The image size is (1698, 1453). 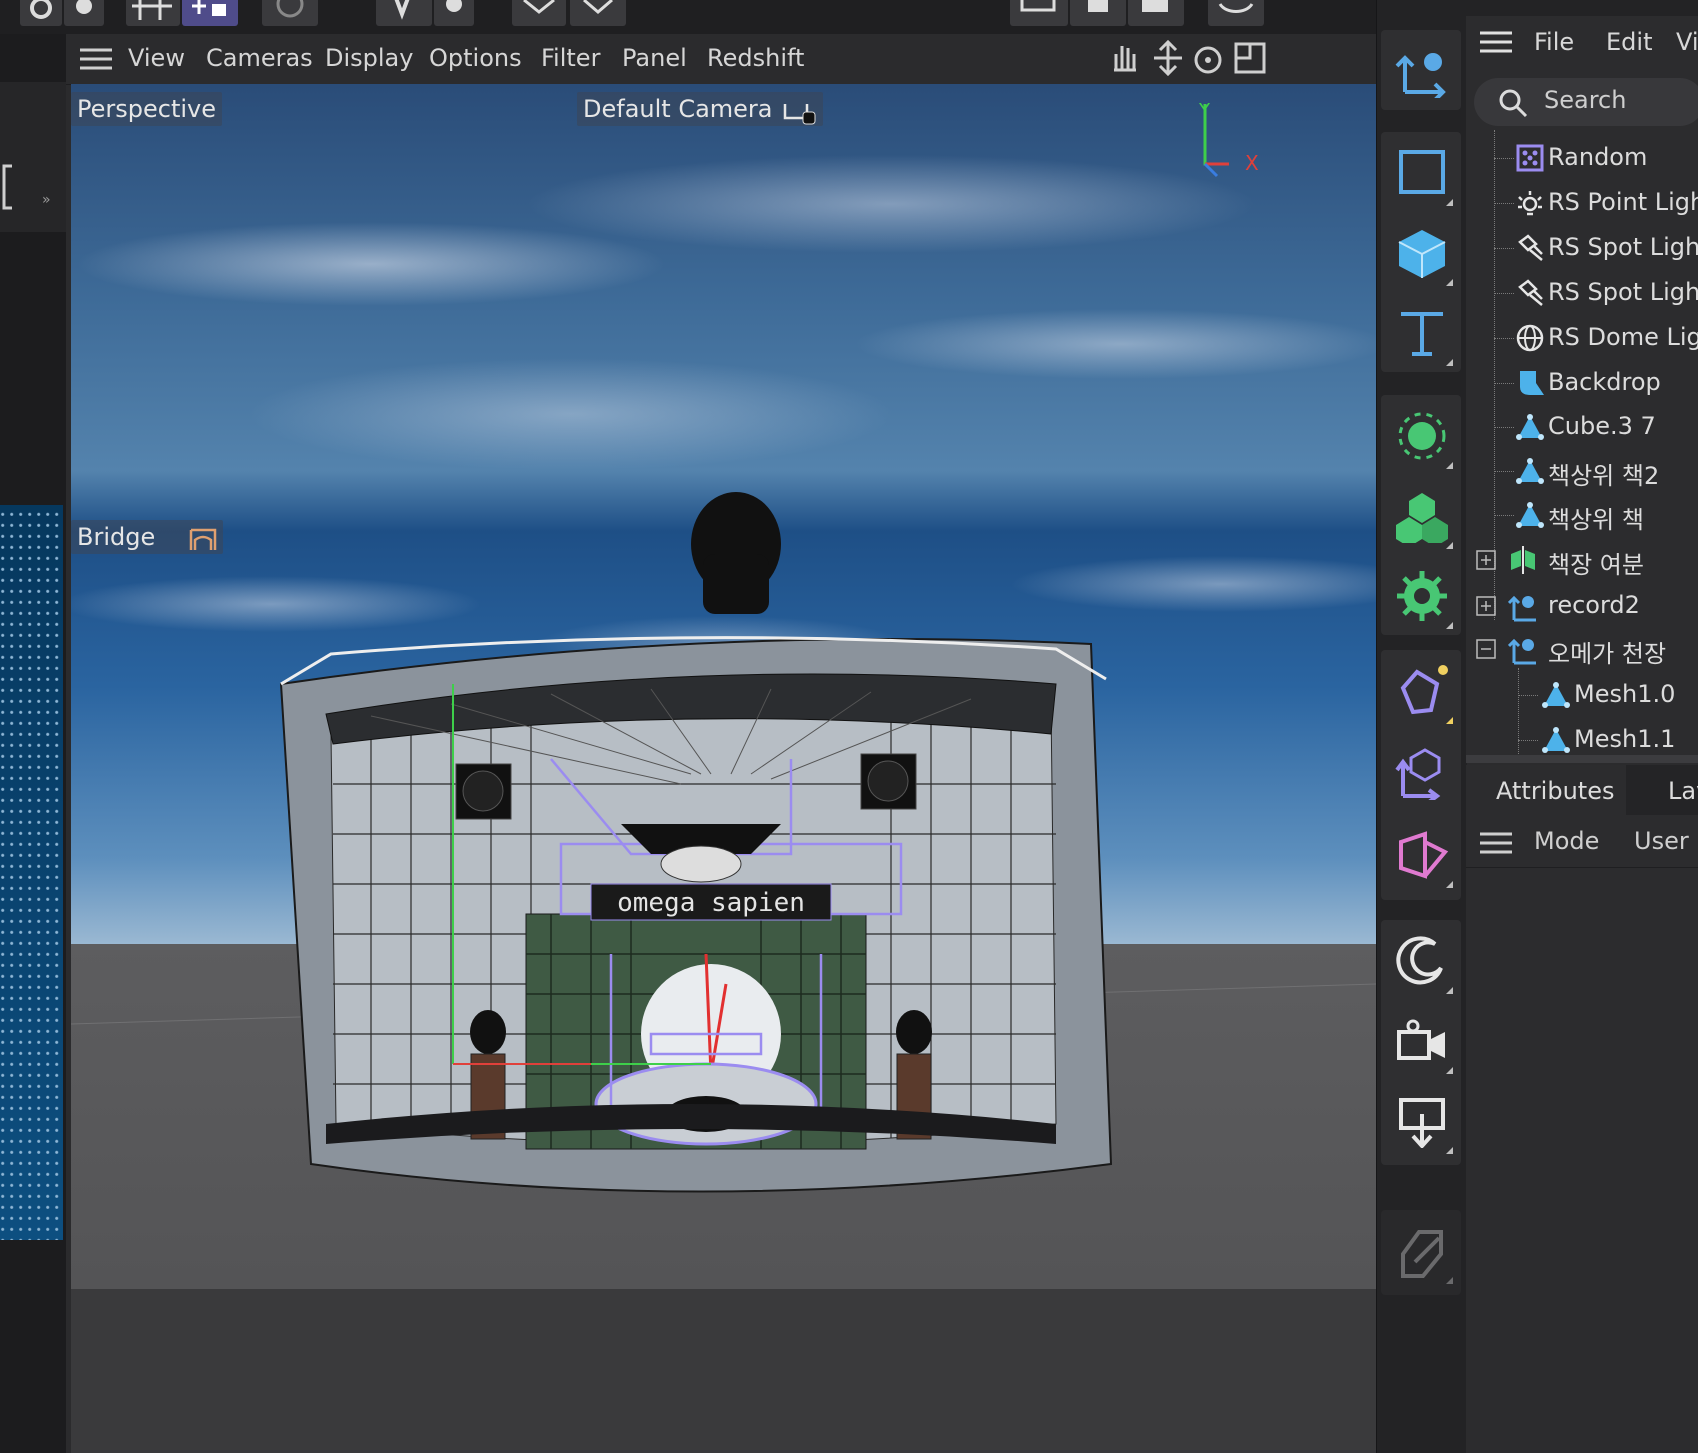 What do you see at coordinates (1582, 338) in the screenshot?
I see `object-row-rs-dome-light: RS Dome Lig` at bounding box center [1582, 338].